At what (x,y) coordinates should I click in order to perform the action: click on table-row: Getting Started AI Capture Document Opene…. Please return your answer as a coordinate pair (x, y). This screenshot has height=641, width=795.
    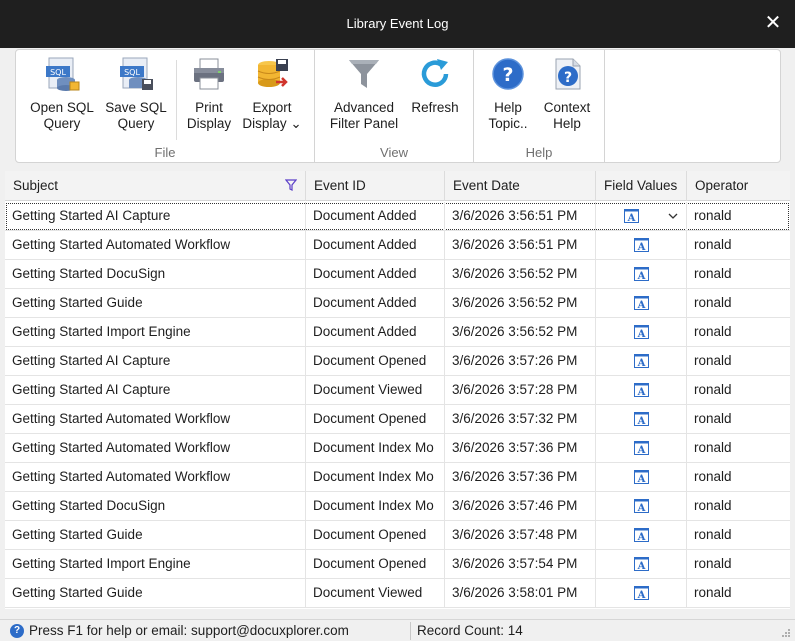
    Looking at the image, I should click on (397, 361).